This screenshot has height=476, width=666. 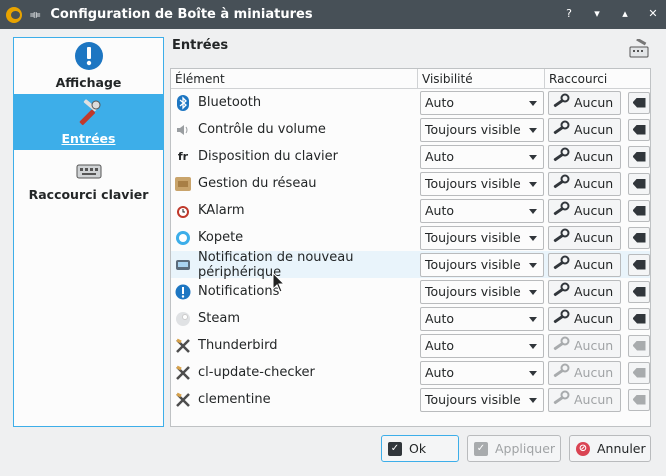 What do you see at coordinates (294, 211) in the screenshot?
I see `row-element: KAlarm` at bounding box center [294, 211].